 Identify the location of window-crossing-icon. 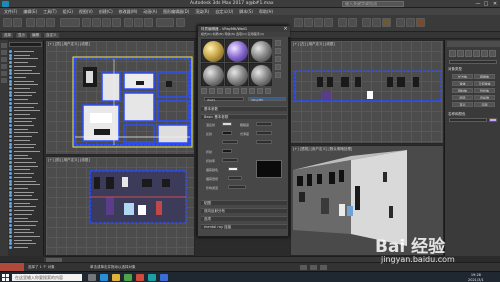
(116, 22).